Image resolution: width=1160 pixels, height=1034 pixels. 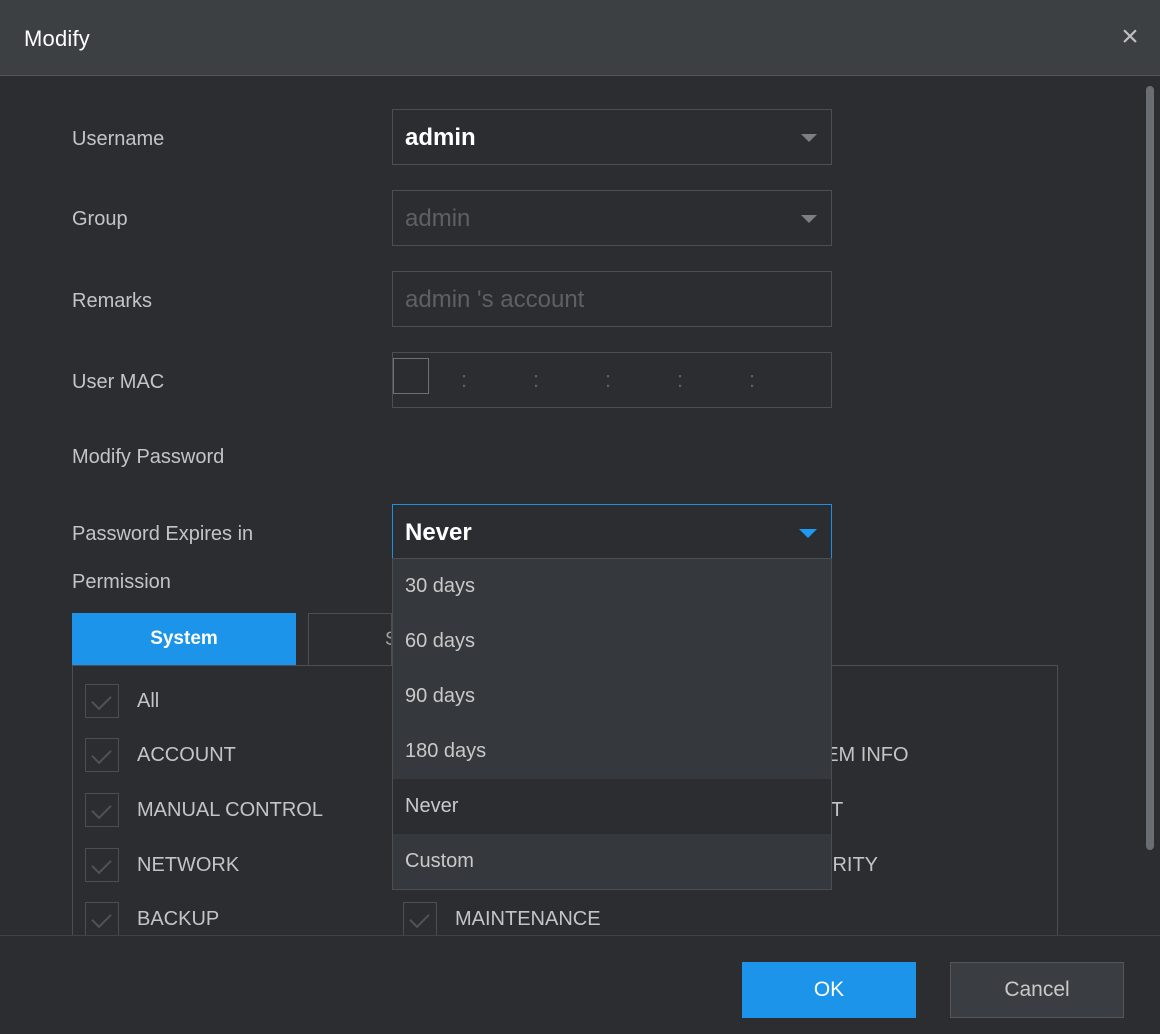 What do you see at coordinates (188, 865) in the screenshot?
I see `perm-label: NETWORK` at bounding box center [188, 865].